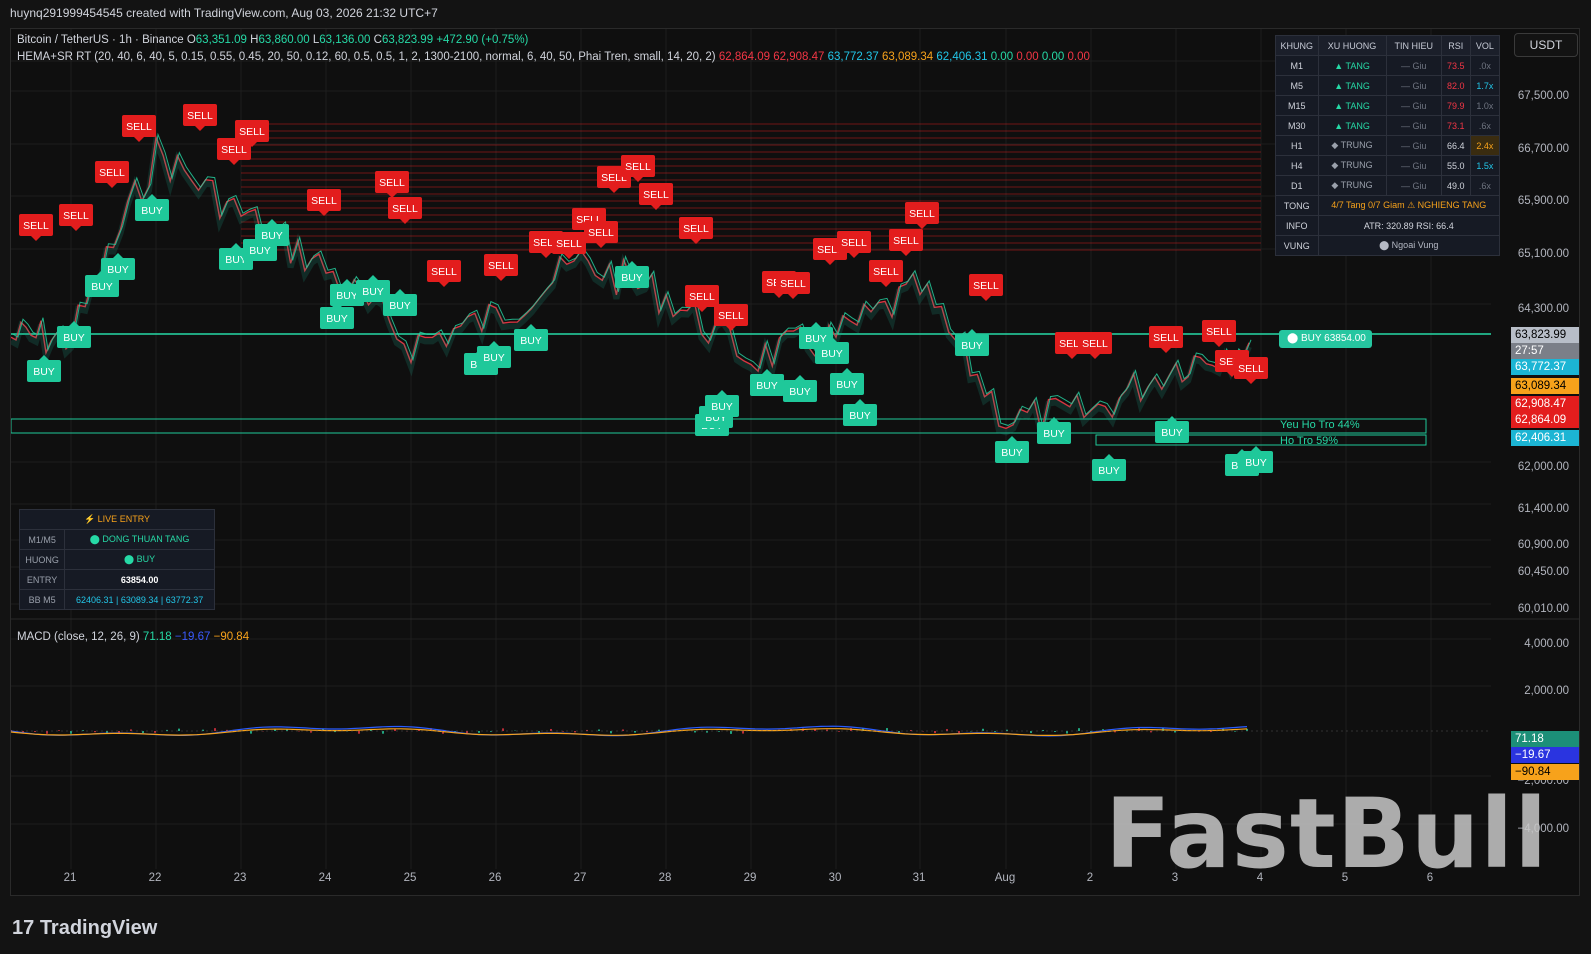 The image size is (1591, 954). What do you see at coordinates (1352, 45) in the screenshot?
I see `table-header: XU HUONG` at bounding box center [1352, 45].